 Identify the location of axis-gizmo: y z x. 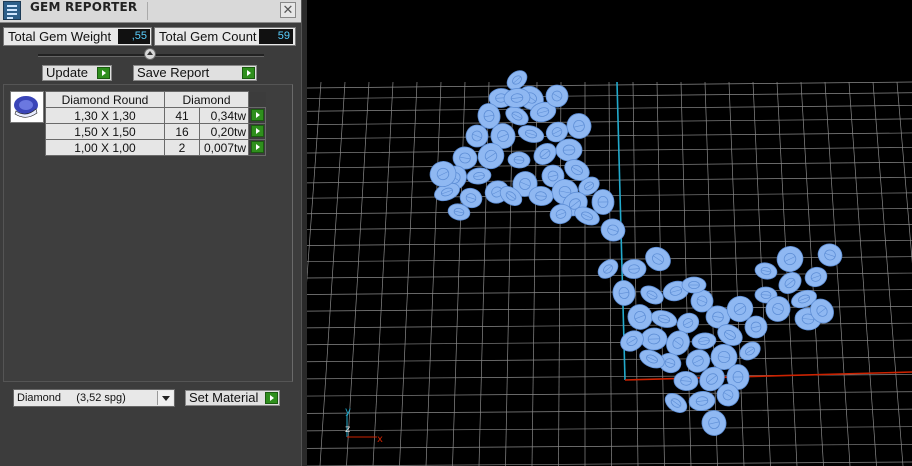
(364, 425).